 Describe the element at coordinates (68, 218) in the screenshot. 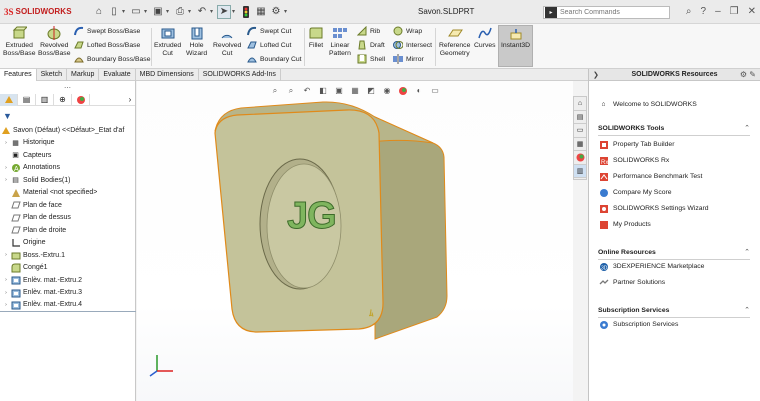

I see `tree-item-plan-de-dessus: Plan de dessus` at that location.